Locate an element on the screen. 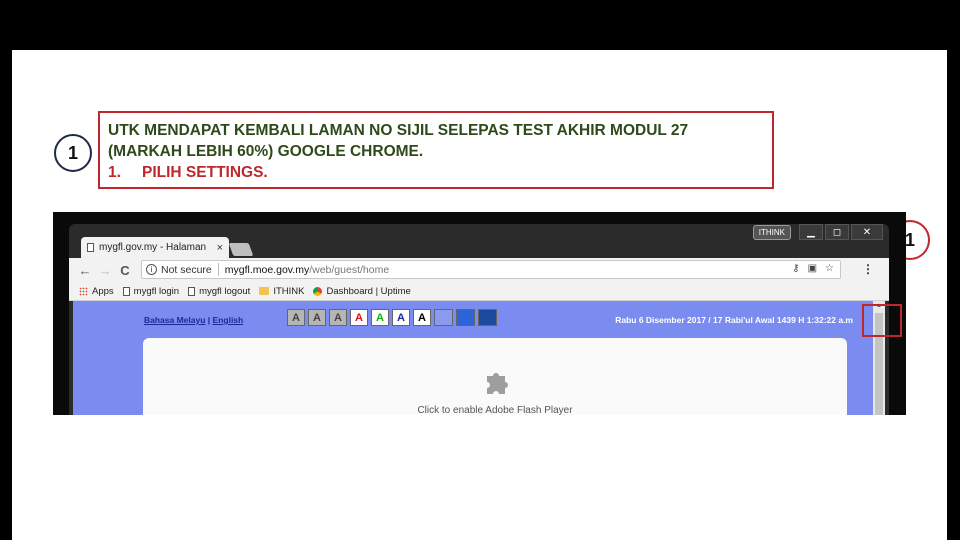 This screenshot has height=540, width=960. bookmark-label: Apps is located at coordinates (103, 291).